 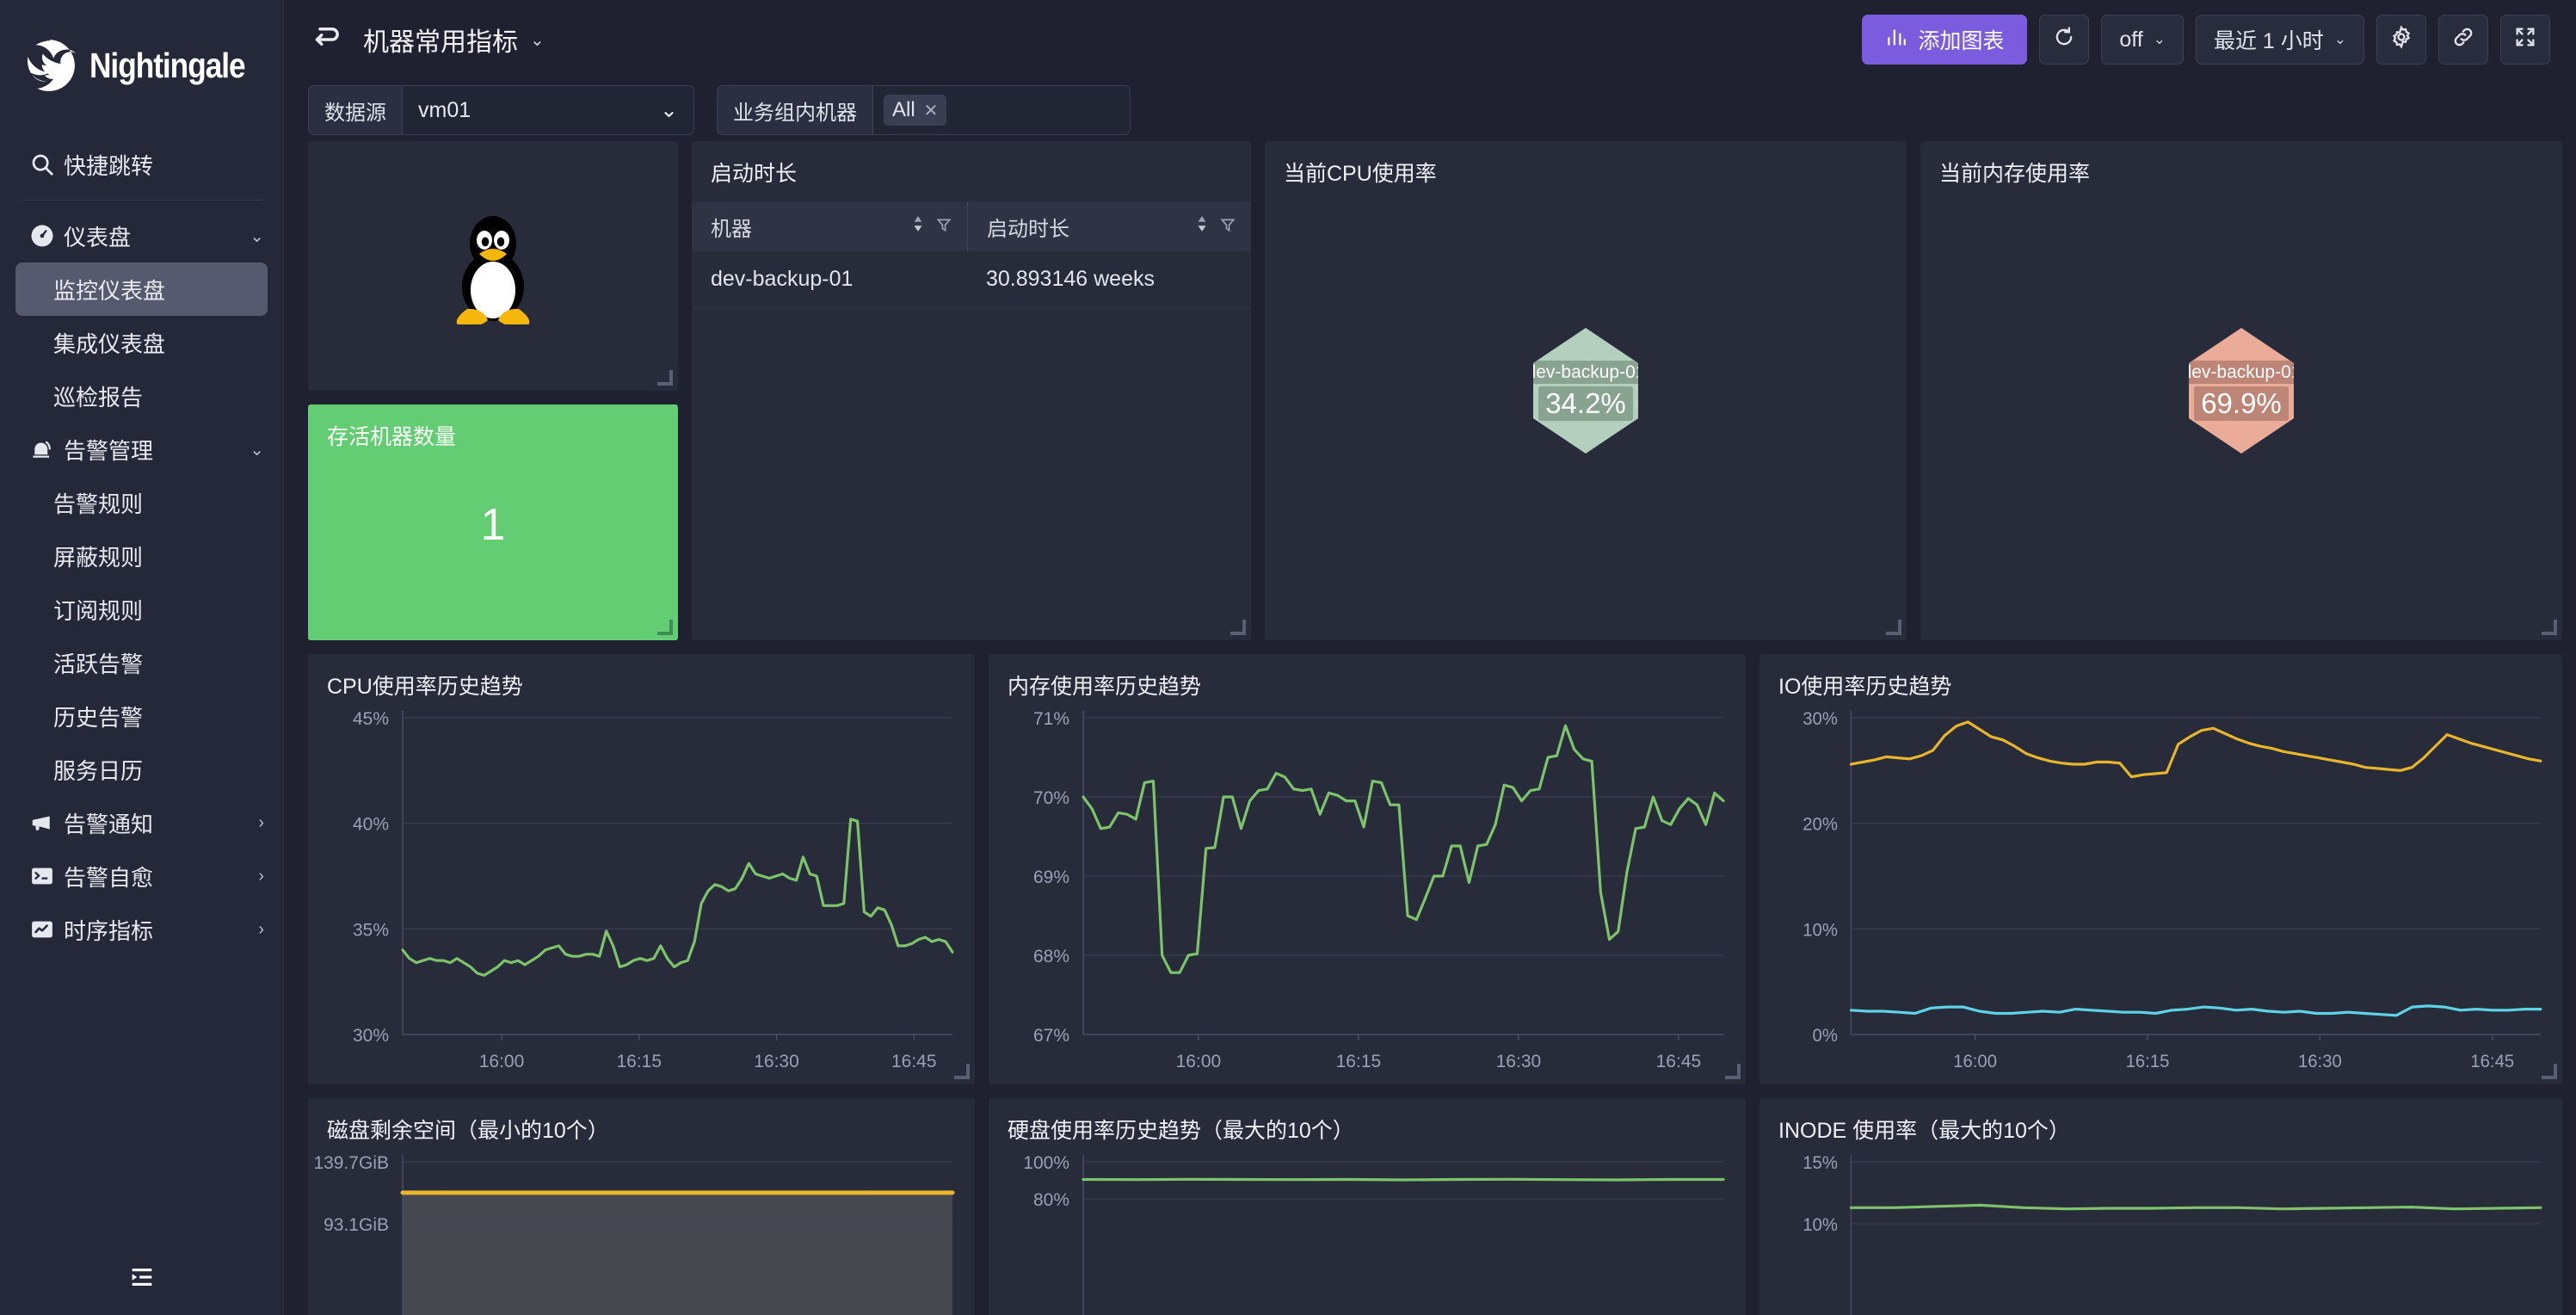 I want to click on panel-current-cpu-usage: 当前CPU使用率 dev-backup-01 34.2%, so click(x=1586, y=390).